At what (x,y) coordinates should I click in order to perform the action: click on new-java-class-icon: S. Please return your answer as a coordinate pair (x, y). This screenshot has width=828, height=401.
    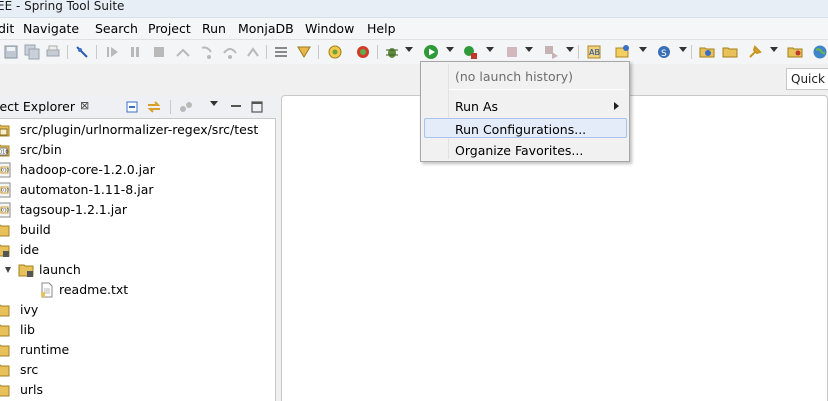
    Looking at the image, I should click on (664, 52).